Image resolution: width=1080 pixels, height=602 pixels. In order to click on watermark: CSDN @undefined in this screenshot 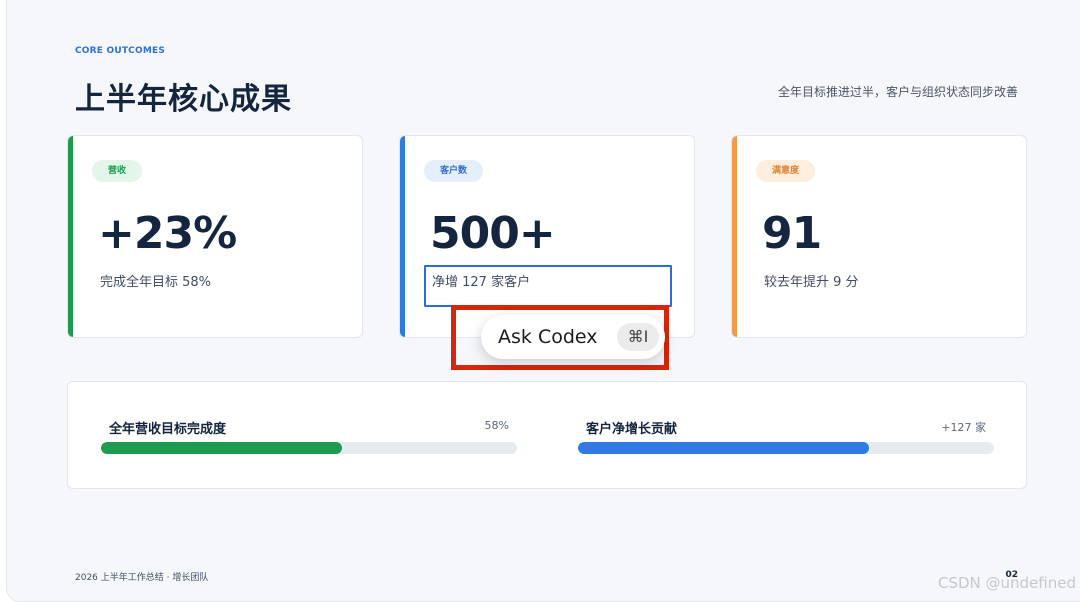, I will do `click(1006, 583)`.